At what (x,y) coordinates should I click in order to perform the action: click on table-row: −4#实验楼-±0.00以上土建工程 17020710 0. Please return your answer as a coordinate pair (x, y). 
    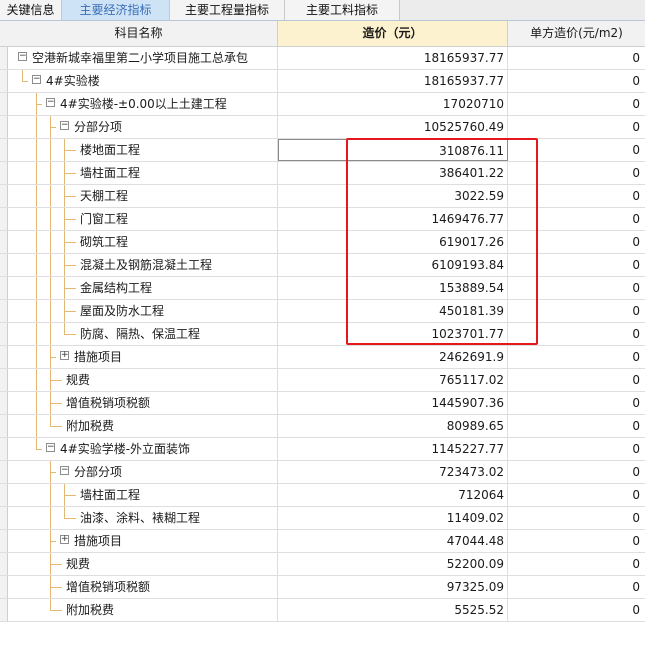
    Looking at the image, I should click on (322, 104).